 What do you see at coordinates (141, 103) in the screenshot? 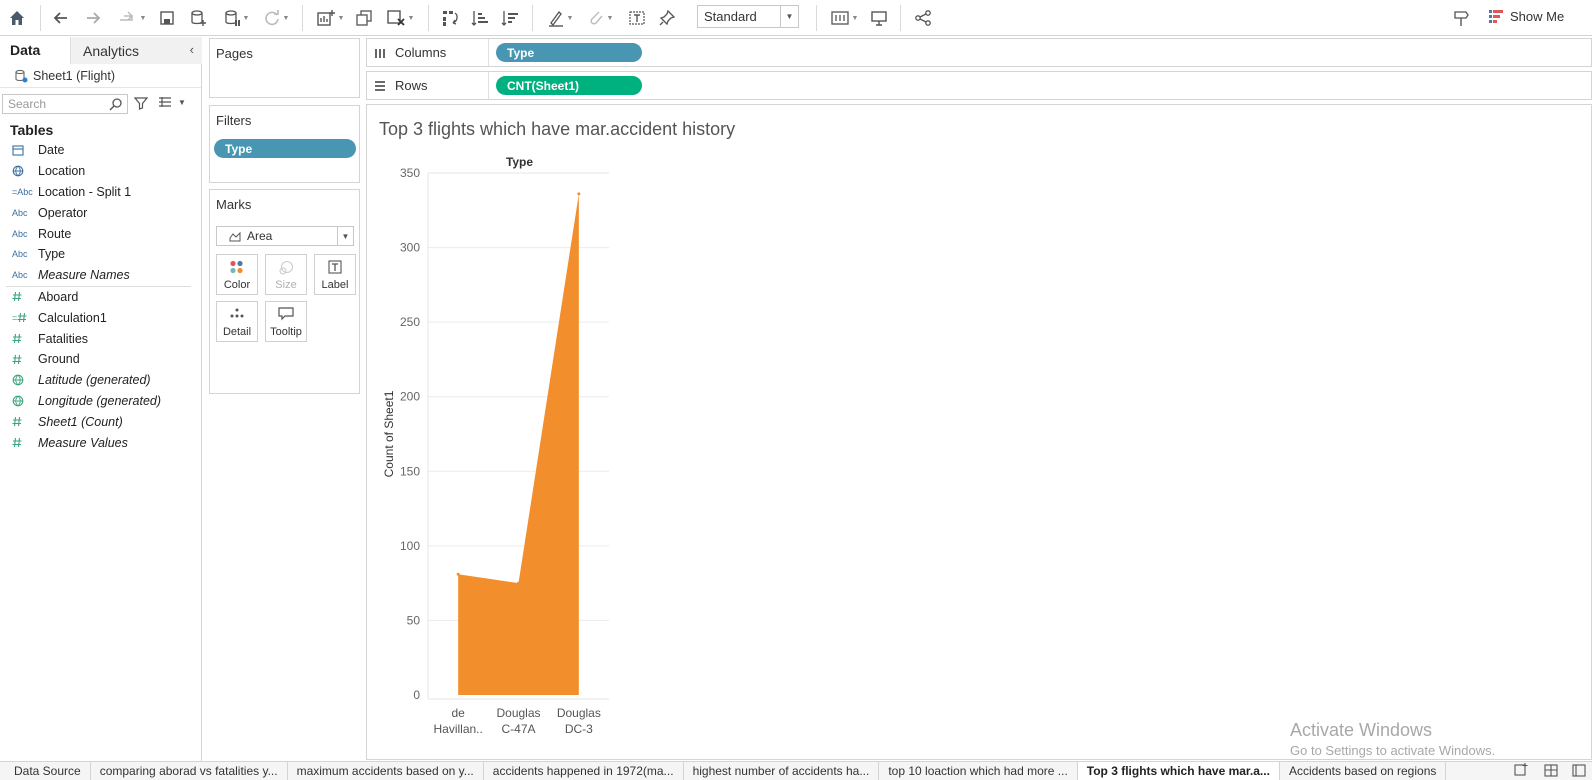
I see `filter-icon` at bounding box center [141, 103].